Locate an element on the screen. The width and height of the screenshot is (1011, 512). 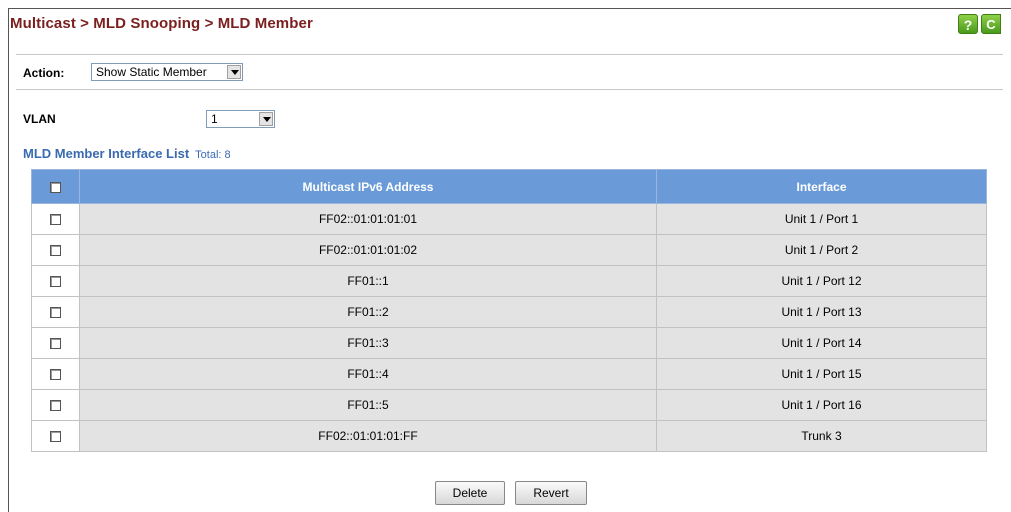
table-row: FF01::1 Unit 1 / Port 12 is located at coordinates (509, 281).